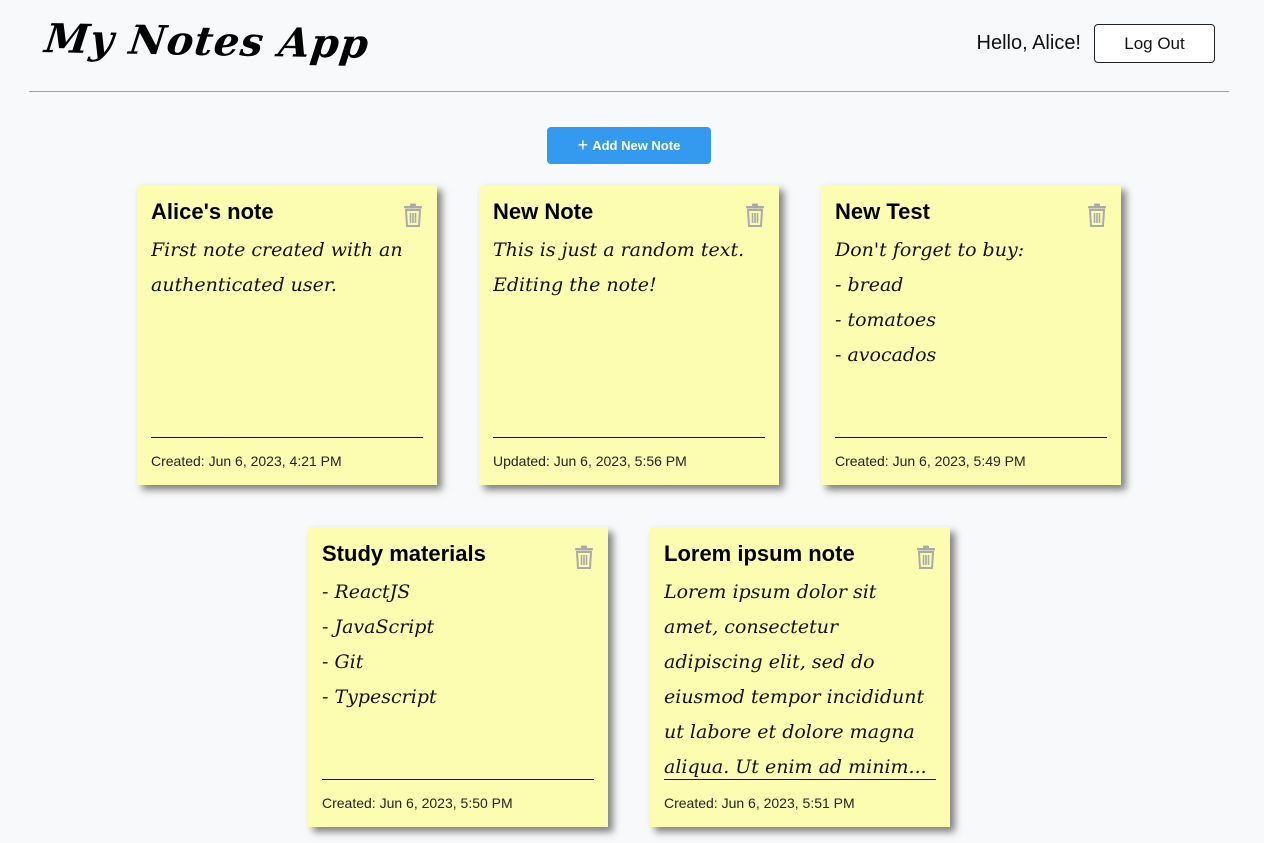  I want to click on note-timestamp: Created: Jun 6, 2023, 4:21 PM, so click(246, 461).